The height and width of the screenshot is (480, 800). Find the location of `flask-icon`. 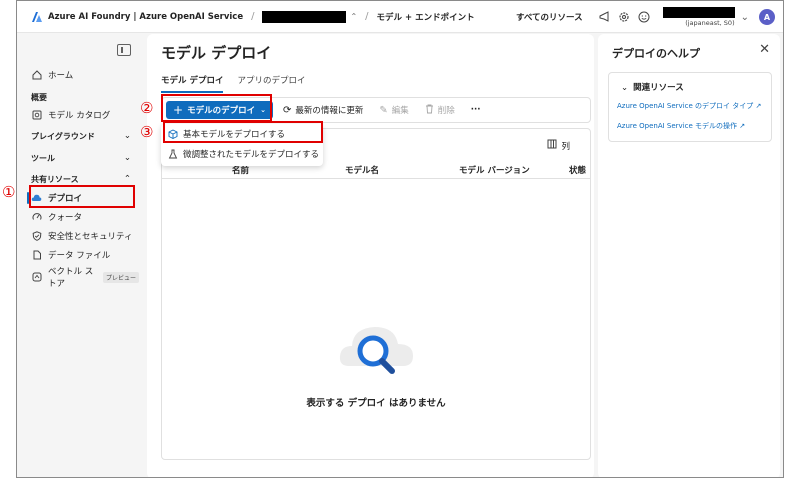

flask-icon is located at coordinates (172, 154).